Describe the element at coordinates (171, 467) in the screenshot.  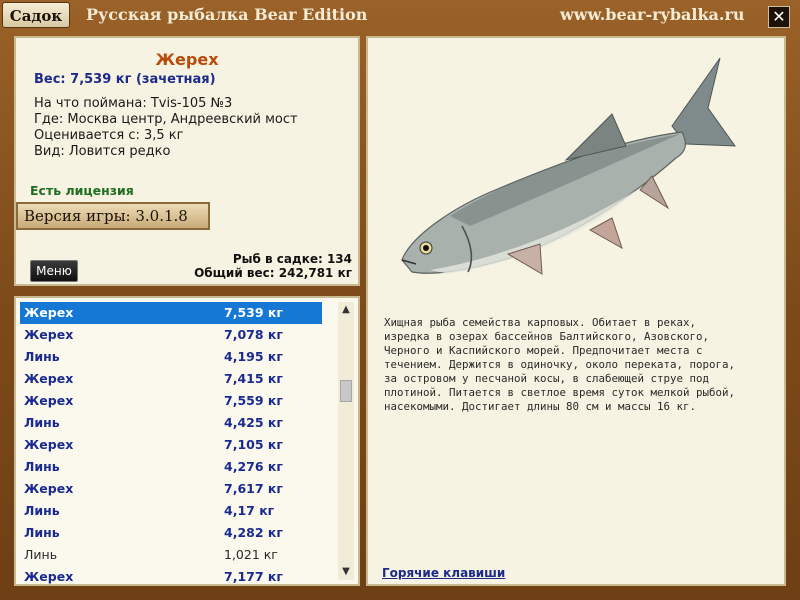
I see `list-item: Линь 4,276 кг` at that location.